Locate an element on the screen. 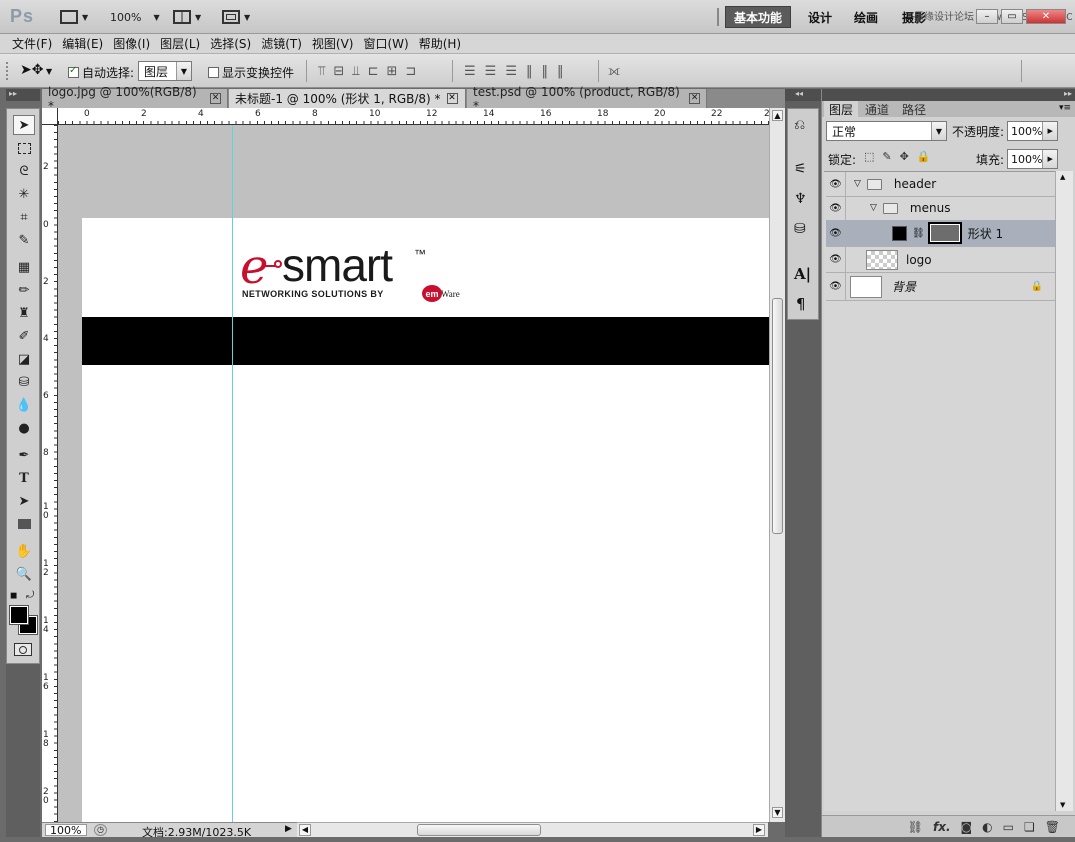  panel-menu-icon: ▾≡ is located at coordinates (1065, 108).